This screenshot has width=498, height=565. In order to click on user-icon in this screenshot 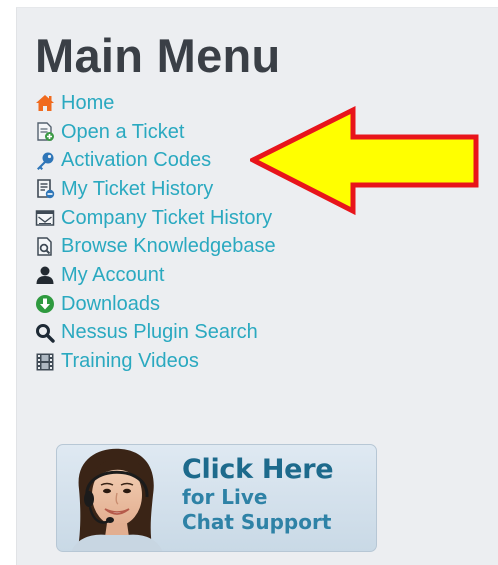, I will do `click(45, 275)`.